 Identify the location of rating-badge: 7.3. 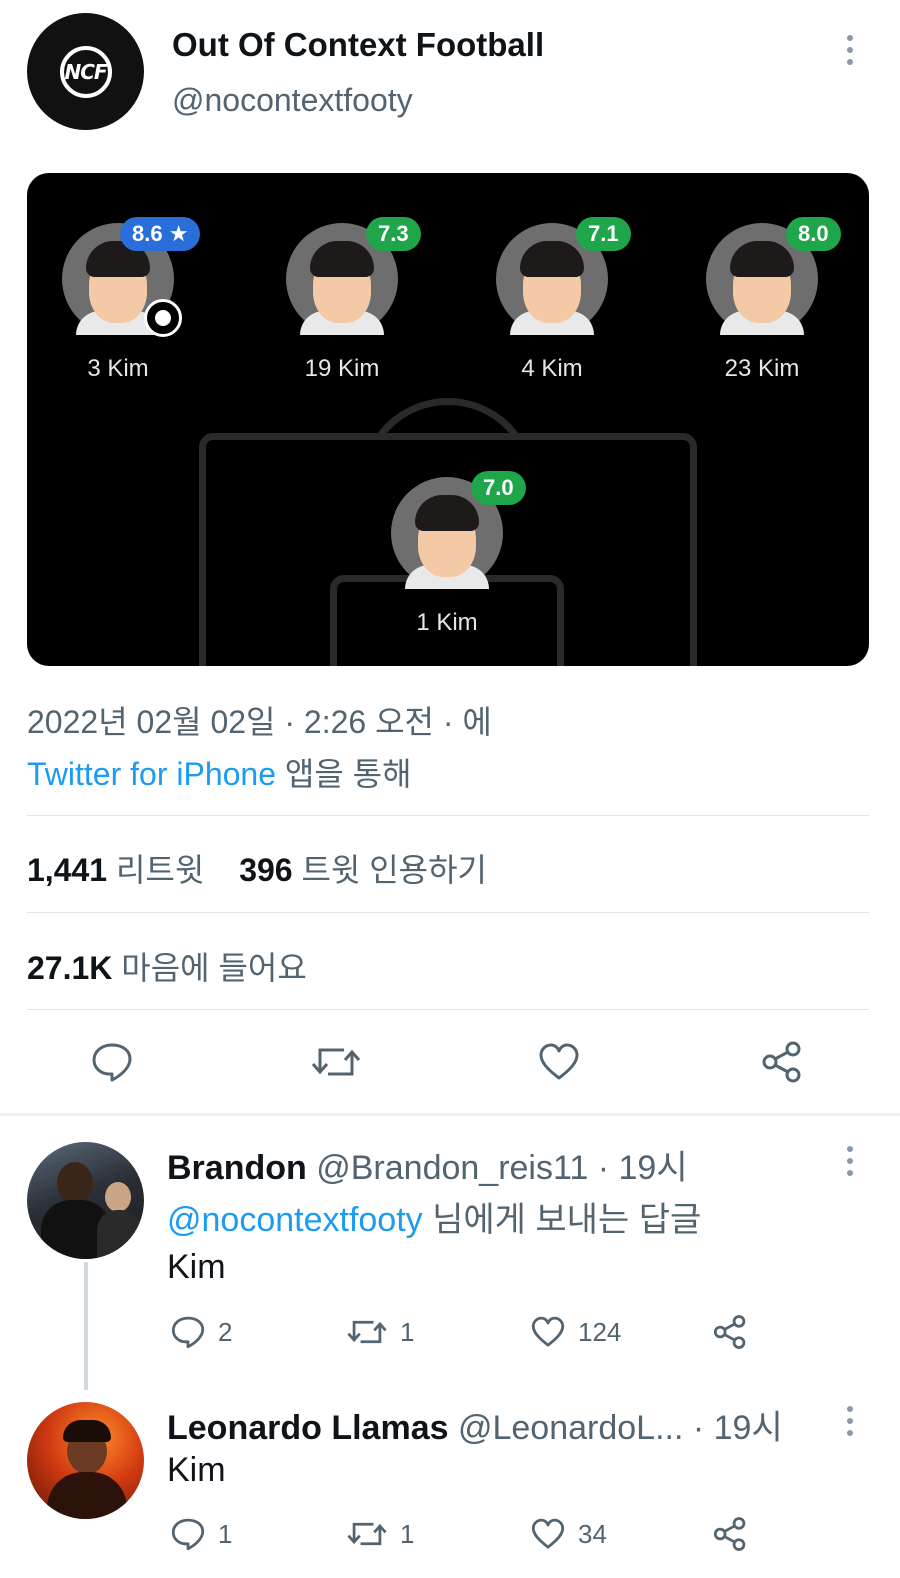
(393, 234).